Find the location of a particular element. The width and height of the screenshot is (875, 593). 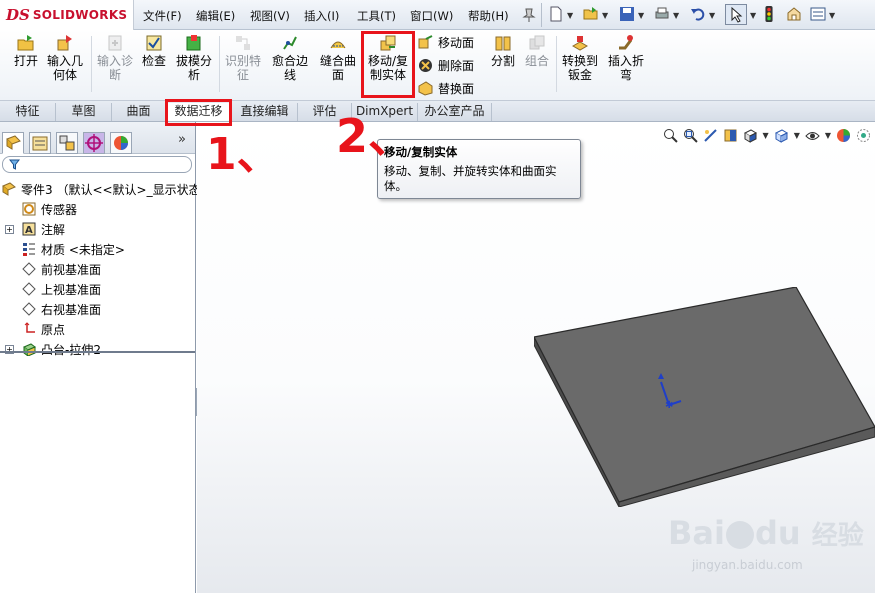

print-dropdown-icon: ▼ is located at coordinates (676, 15).